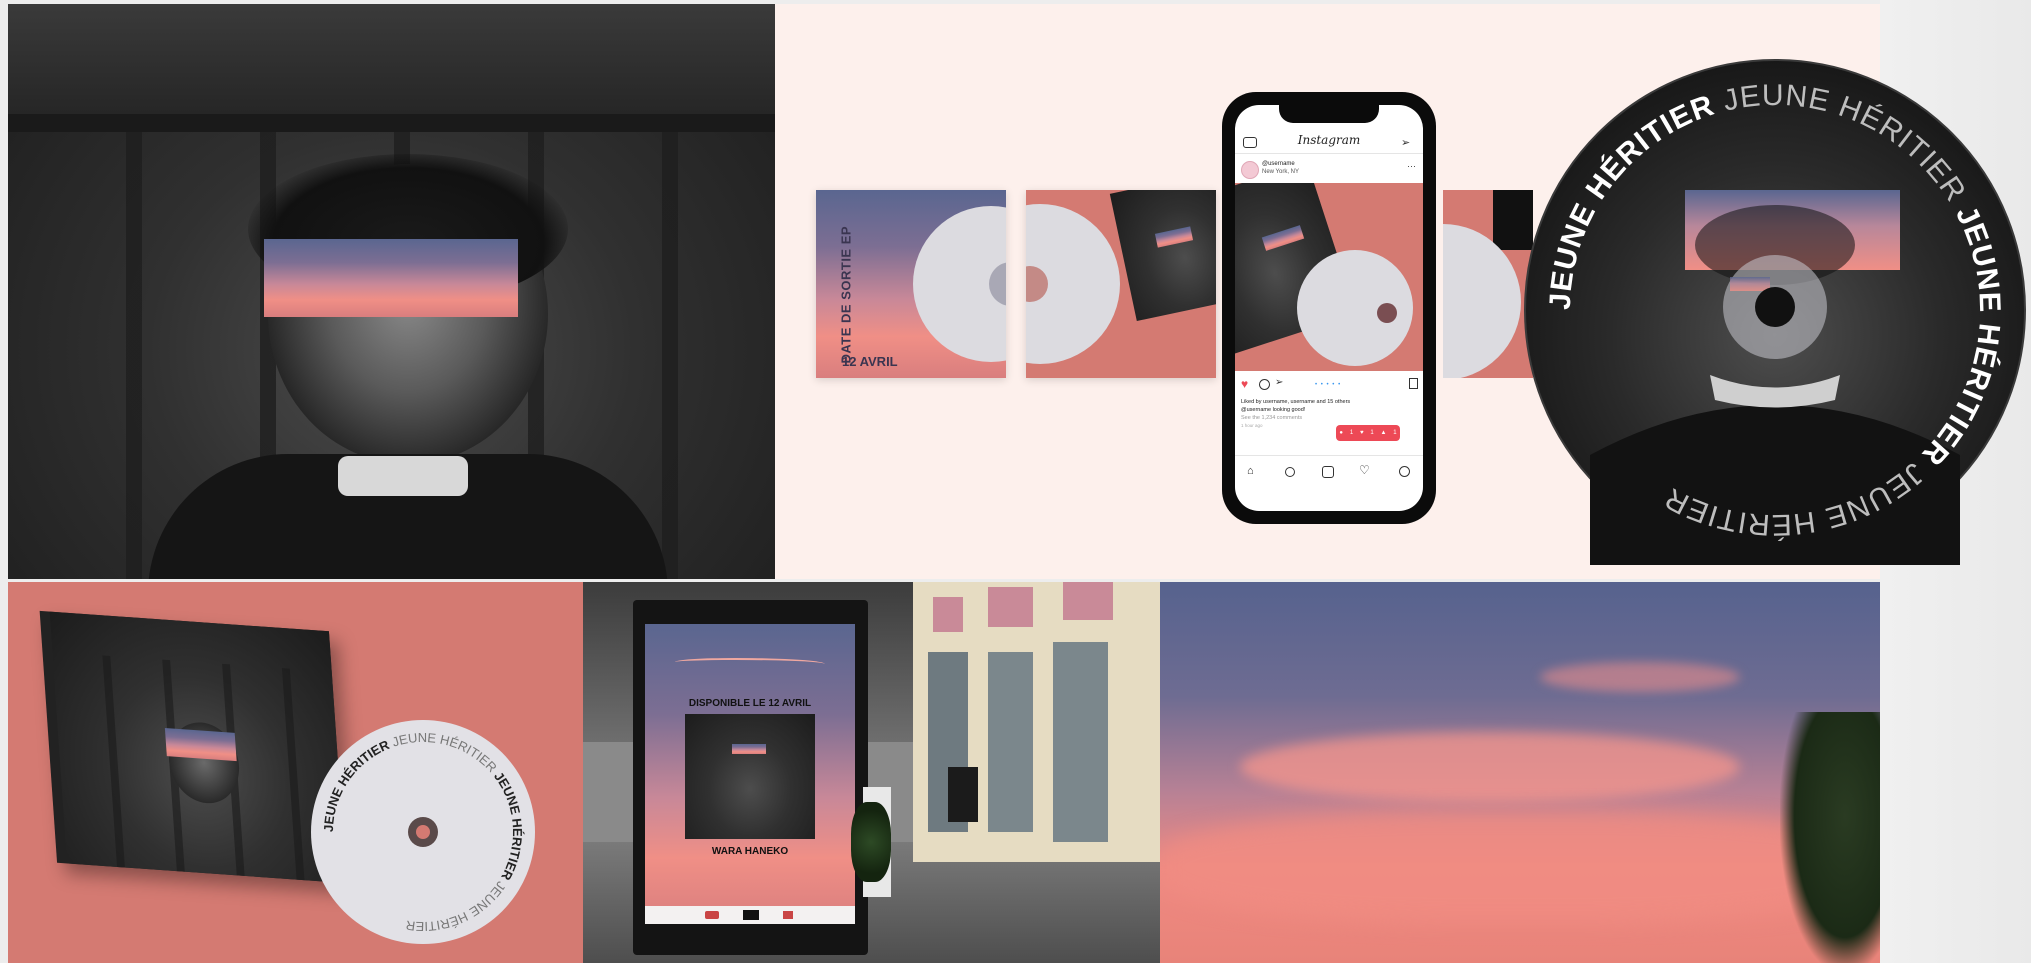 The height and width of the screenshot is (963, 2031). What do you see at coordinates (870, 361) in the screenshot?
I see `release-date: 12 AVRIL` at bounding box center [870, 361].